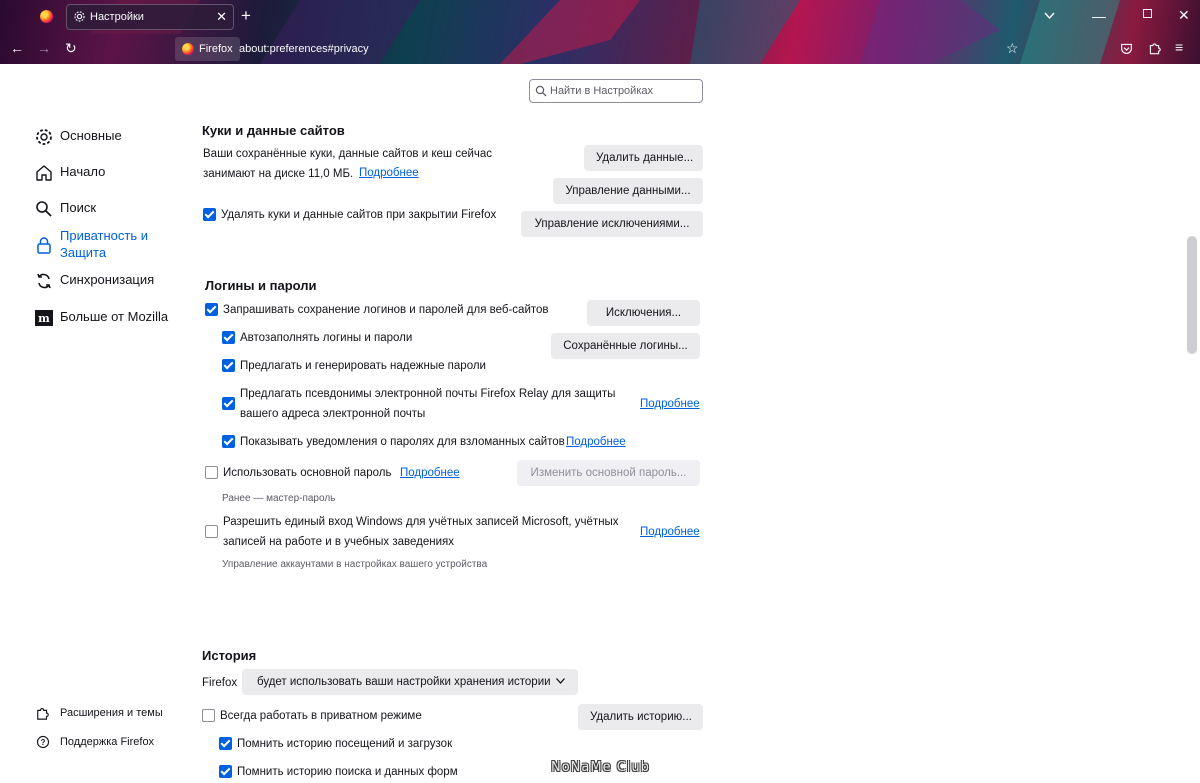 Image resolution: width=1200 pixels, height=783 pixels. What do you see at coordinates (229, 655) in the screenshot?
I see `history-heading: История` at bounding box center [229, 655].